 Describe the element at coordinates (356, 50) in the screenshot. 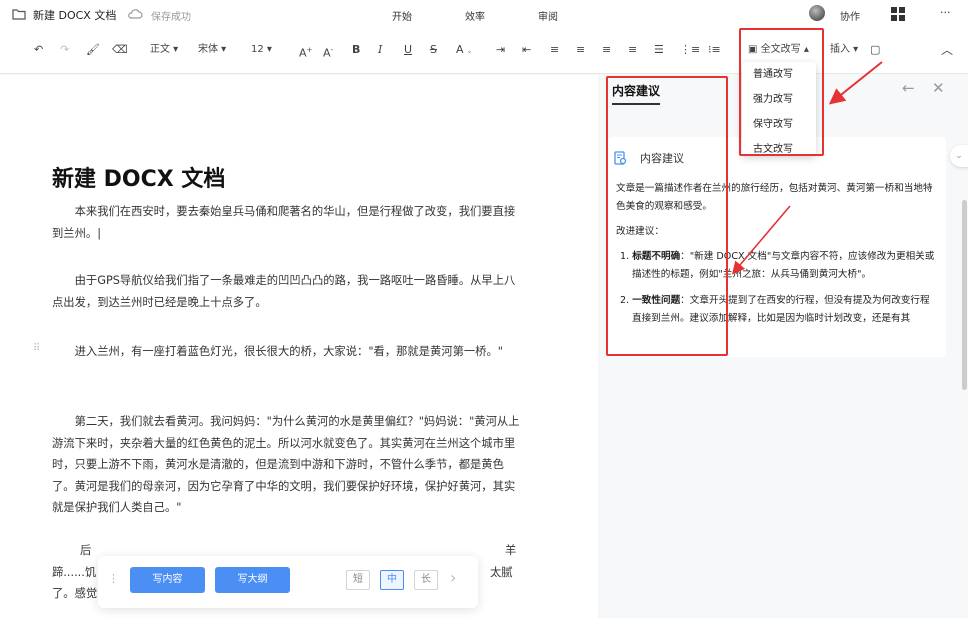

I see `bold-icon: B` at that location.